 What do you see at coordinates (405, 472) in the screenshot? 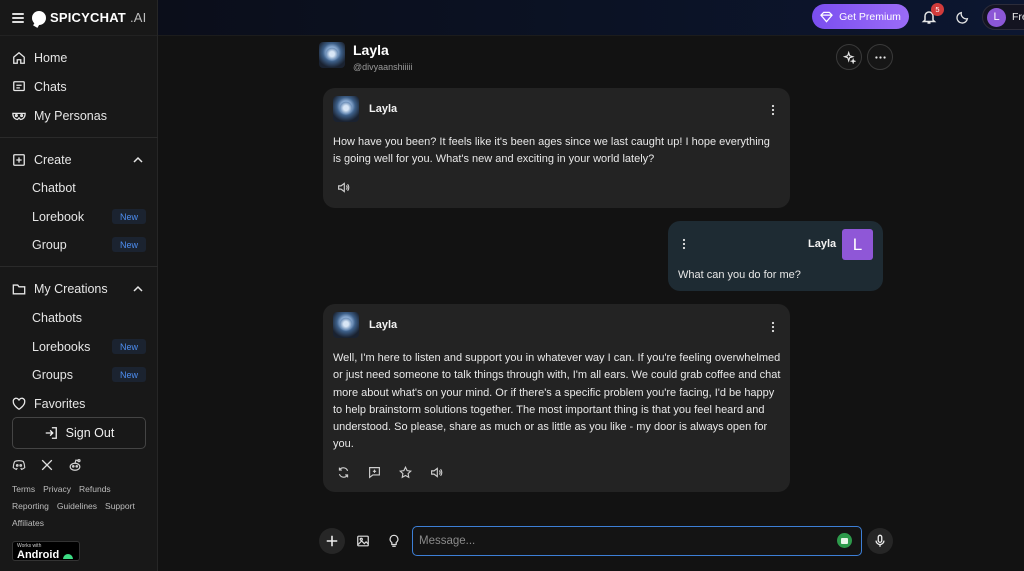
I see `star-icon` at bounding box center [405, 472].